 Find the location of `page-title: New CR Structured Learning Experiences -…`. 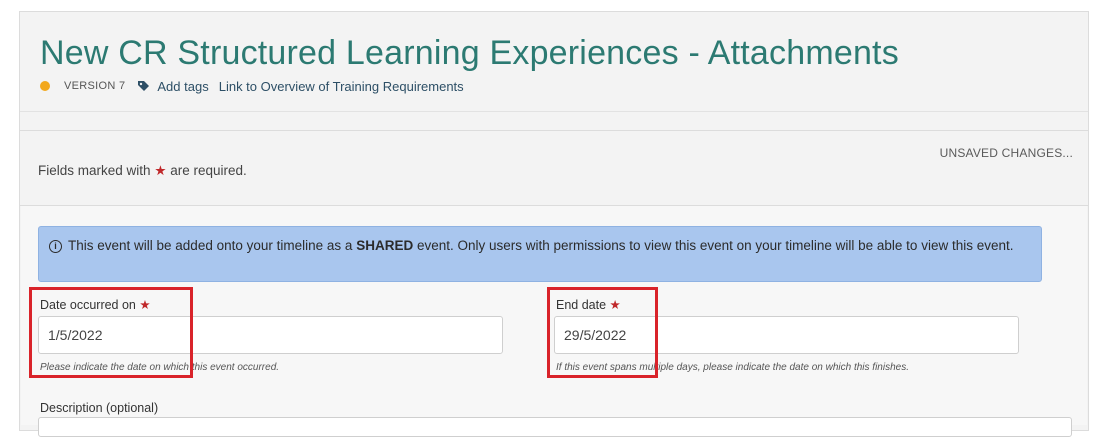

page-title: New CR Structured Learning Experiences -… is located at coordinates (469, 53).